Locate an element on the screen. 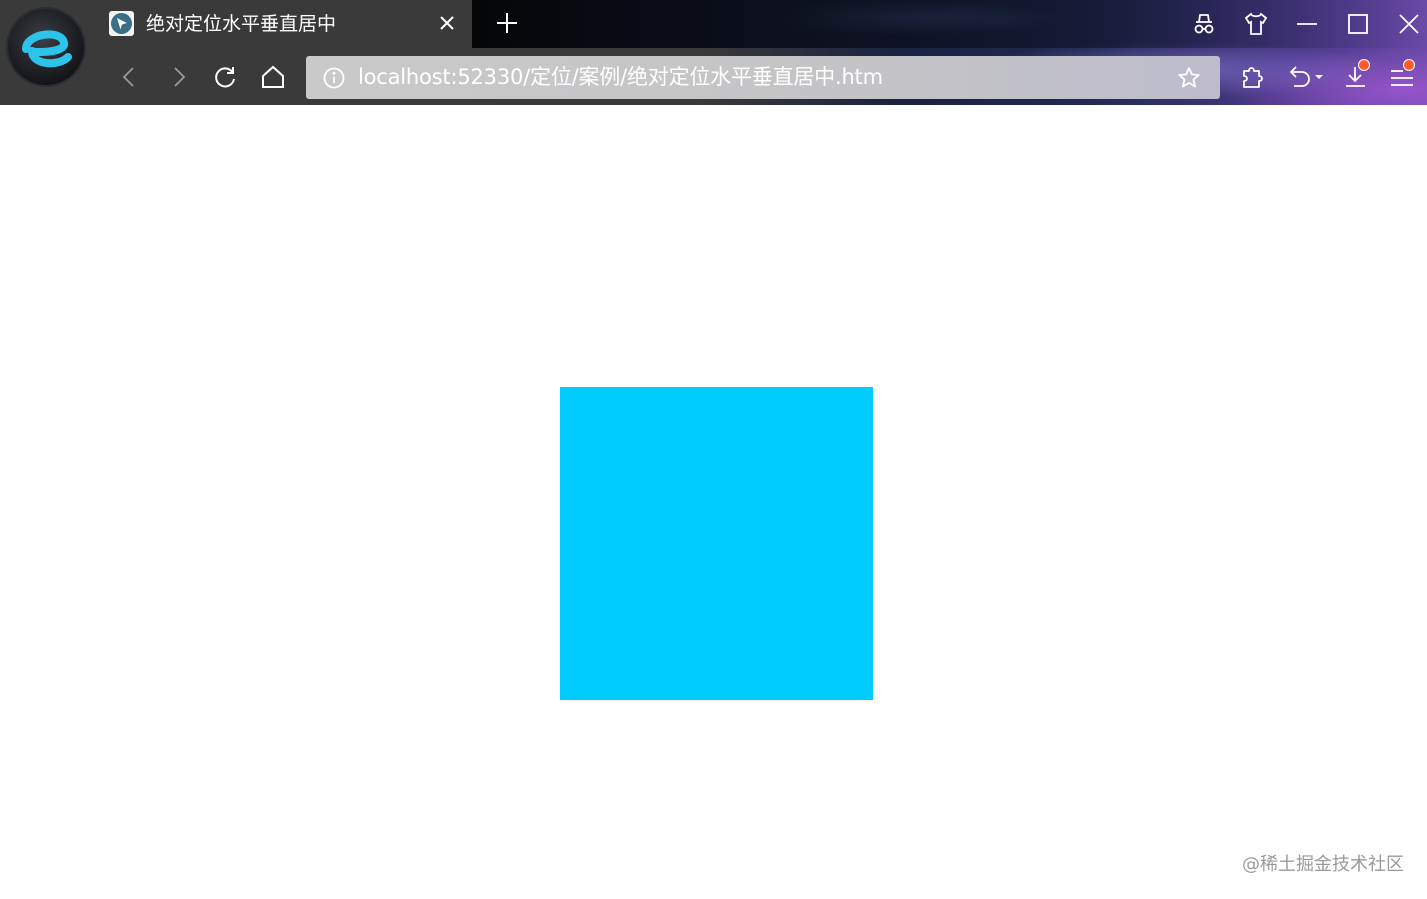  download-icon is located at coordinates (1356, 75).